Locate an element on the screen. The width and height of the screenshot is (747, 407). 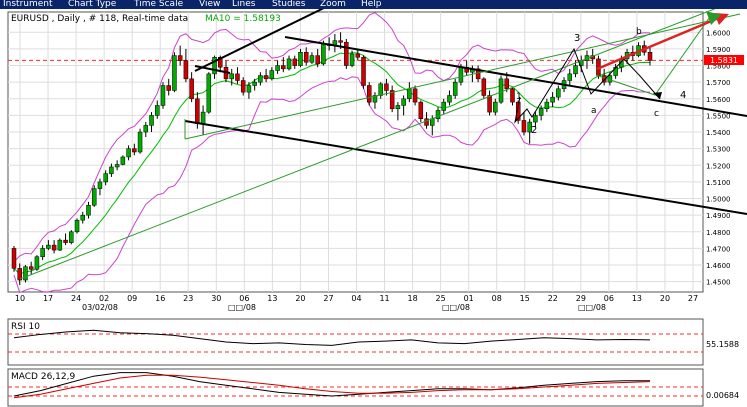
y-tick-label: 1.4700 is located at coordinates (718, 249).